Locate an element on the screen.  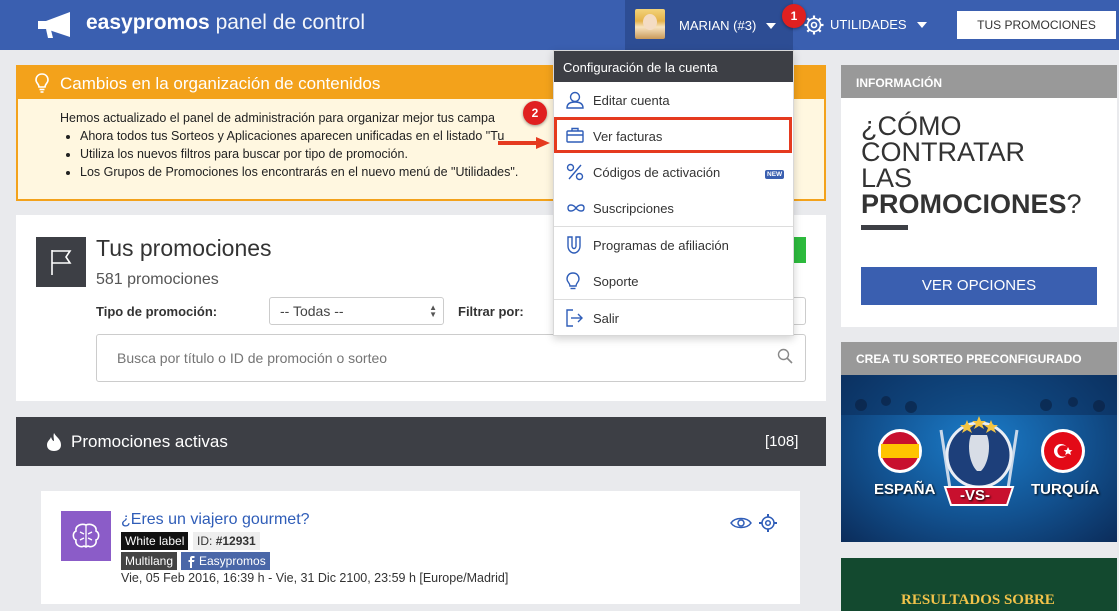
facebook-icon is located at coordinates (191, 562).